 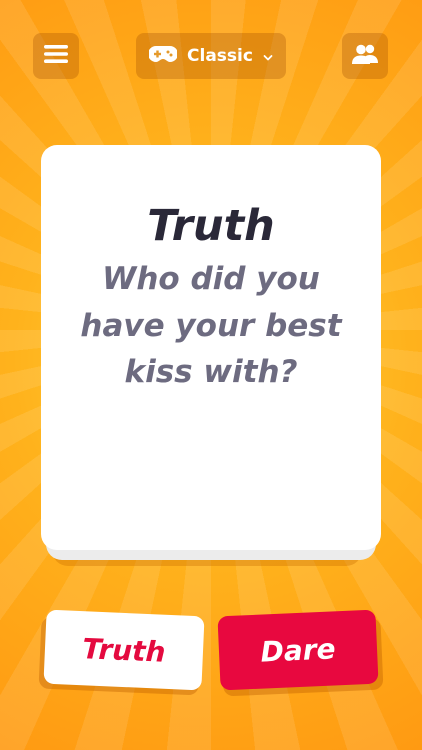 I want to click on game-mode-selector: Classic, so click(x=211, y=56).